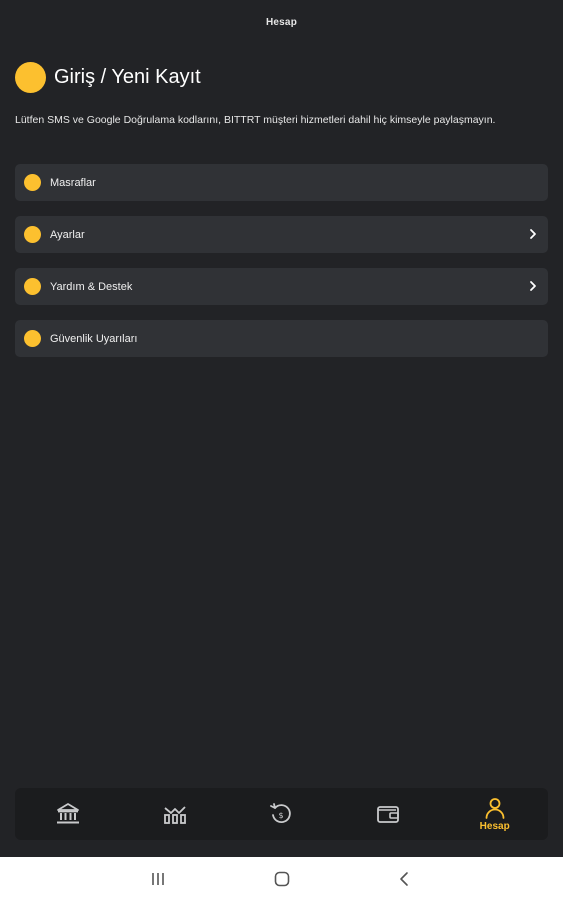 The height and width of the screenshot is (900, 563). I want to click on back-button, so click(405, 879).